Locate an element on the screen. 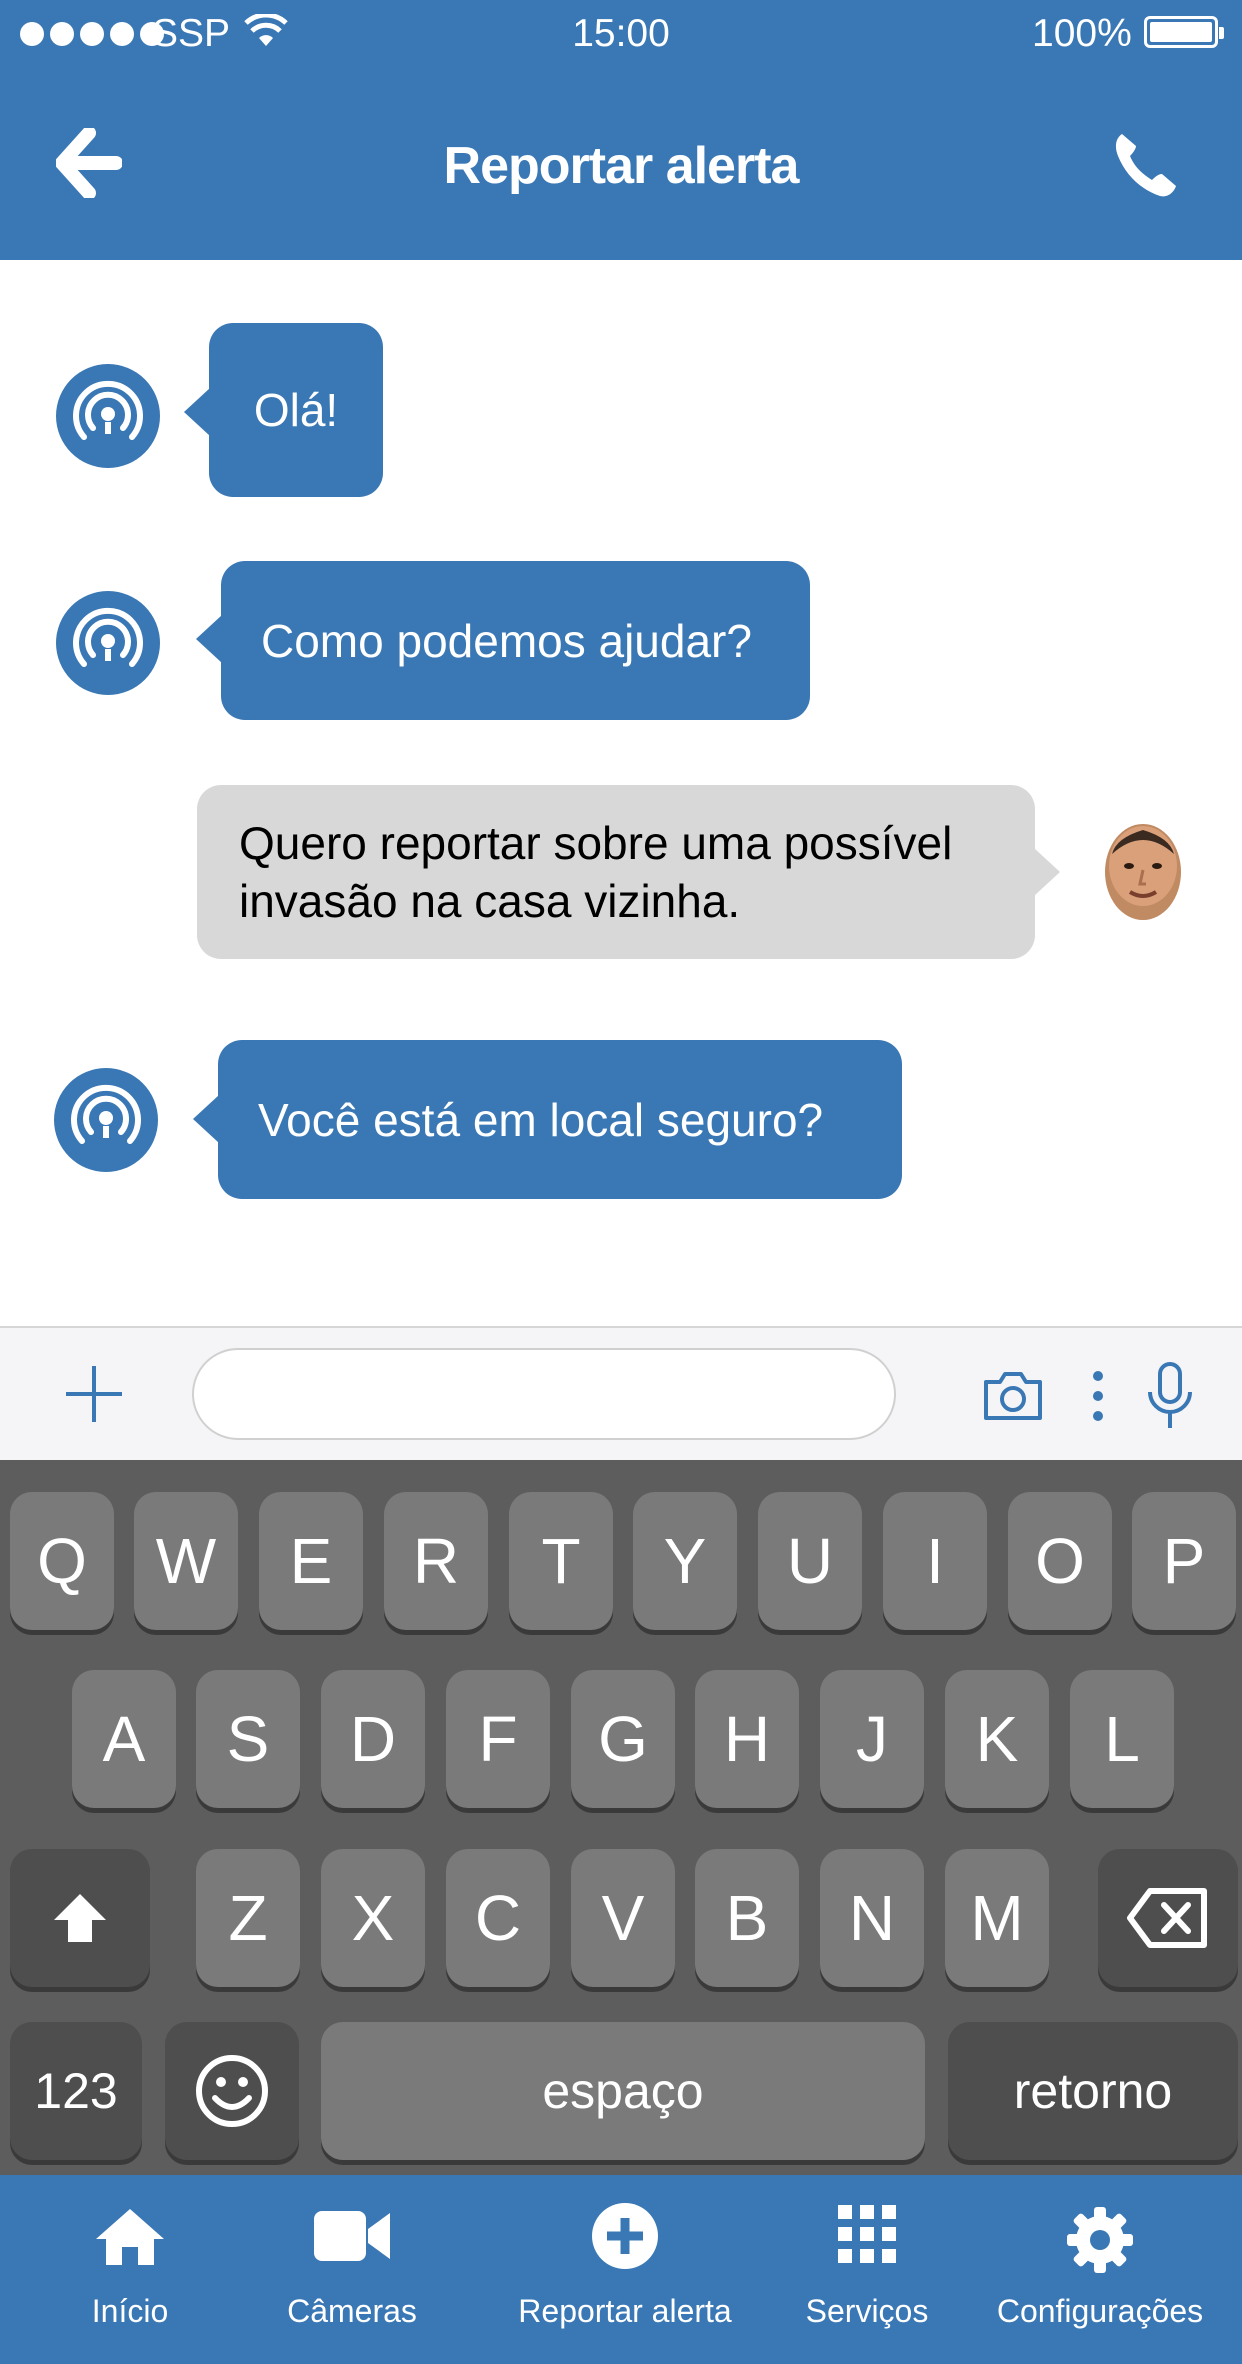  space-key: espaço is located at coordinates (623, 2091).